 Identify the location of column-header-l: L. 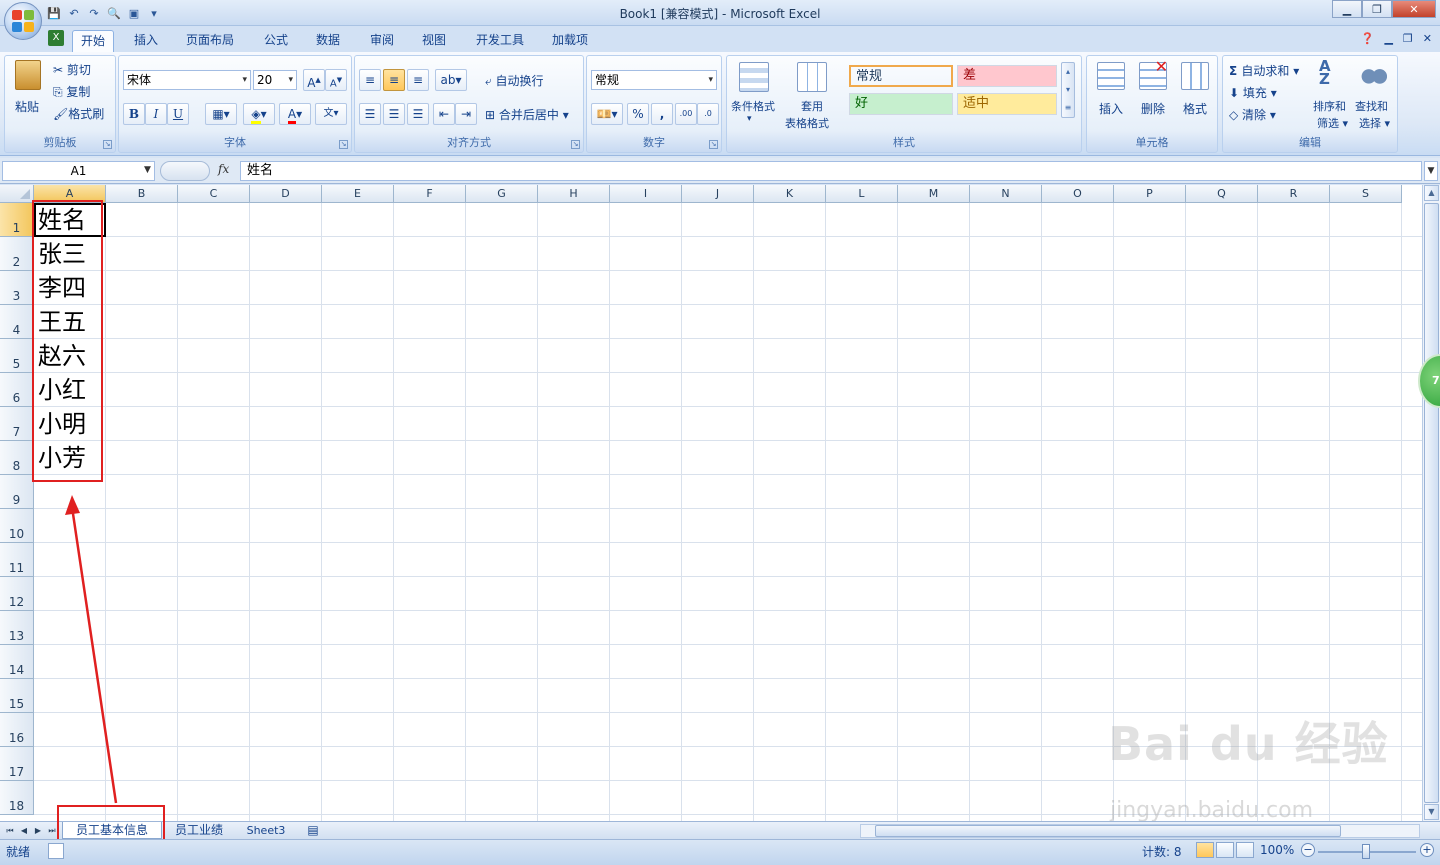
(862, 194).